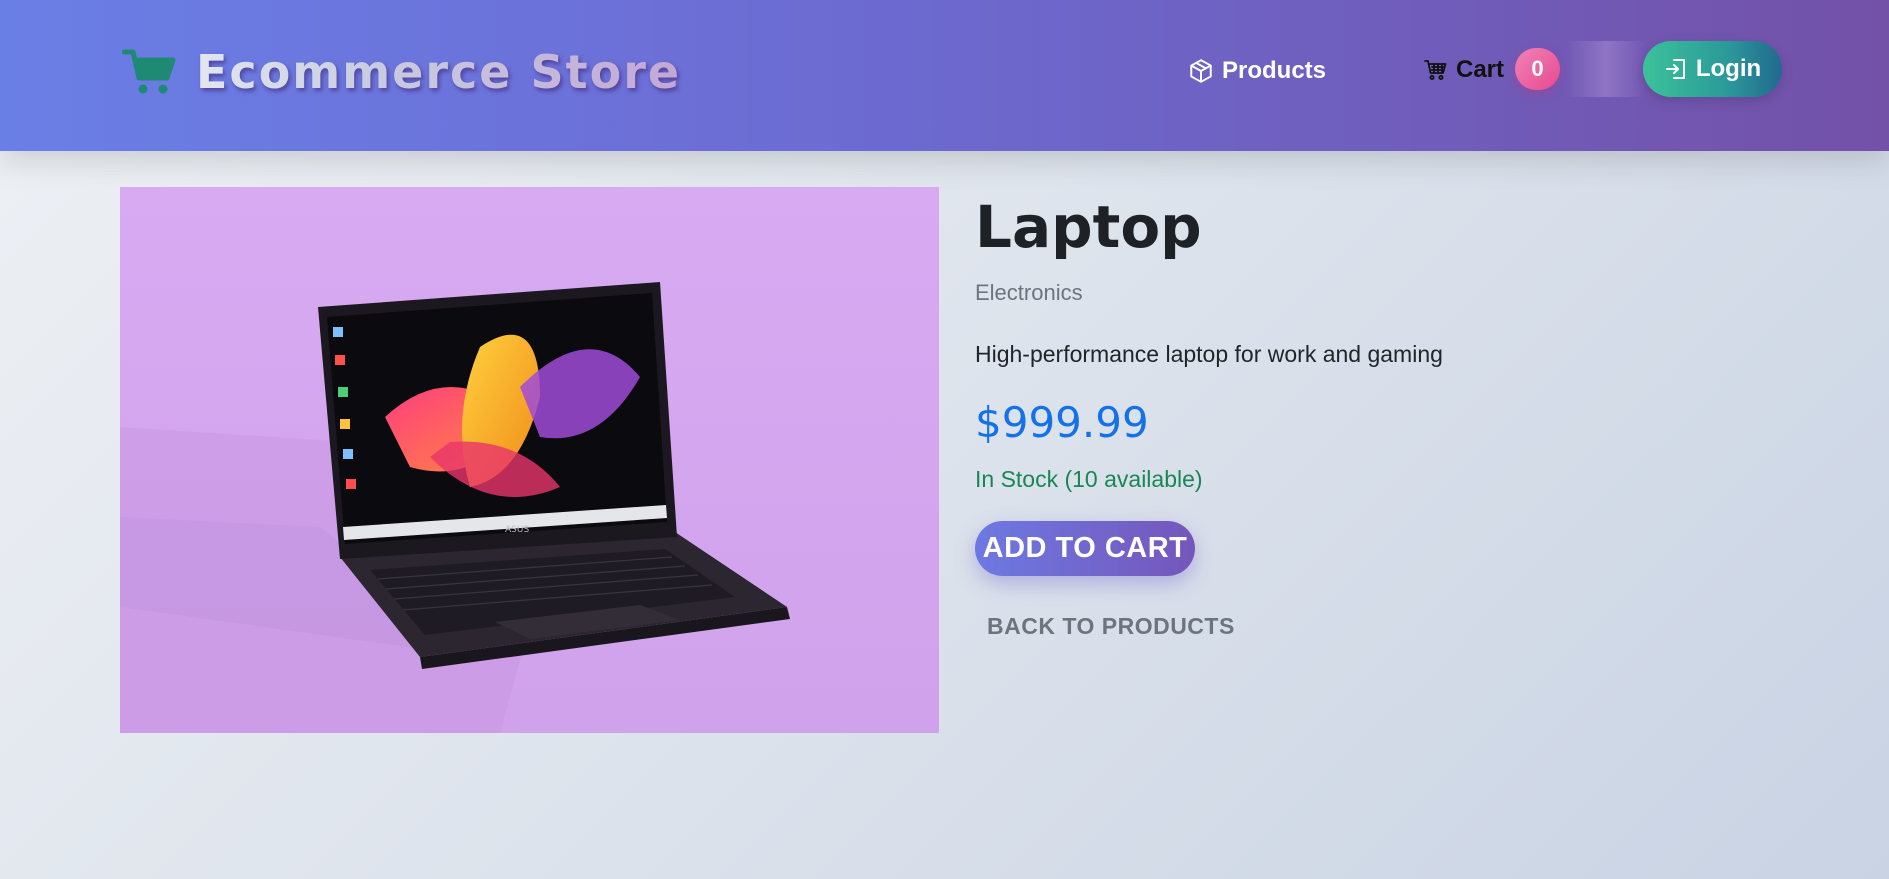 This screenshot has width=1889, height=879. I want to click on shopping-cart-icon, so click(149, 71).